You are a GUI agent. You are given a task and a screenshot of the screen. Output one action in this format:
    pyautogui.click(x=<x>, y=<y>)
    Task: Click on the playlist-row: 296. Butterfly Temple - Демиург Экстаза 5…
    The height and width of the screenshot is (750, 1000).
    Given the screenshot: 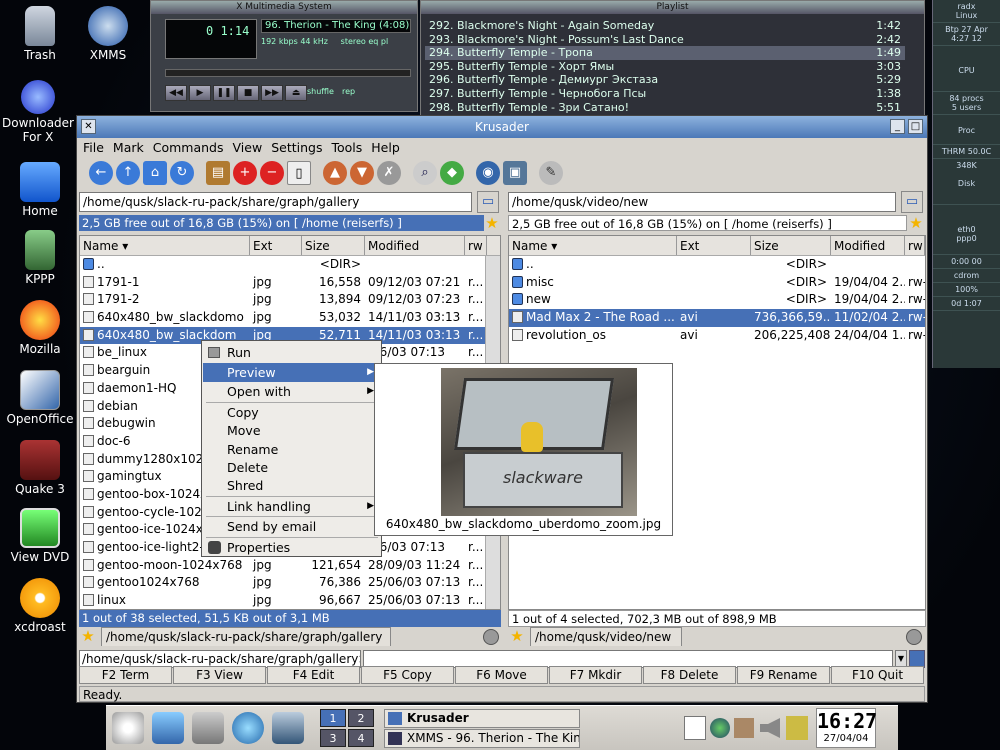 What is the action you would take?
    pyautogui.click(x=665, y=80)
    